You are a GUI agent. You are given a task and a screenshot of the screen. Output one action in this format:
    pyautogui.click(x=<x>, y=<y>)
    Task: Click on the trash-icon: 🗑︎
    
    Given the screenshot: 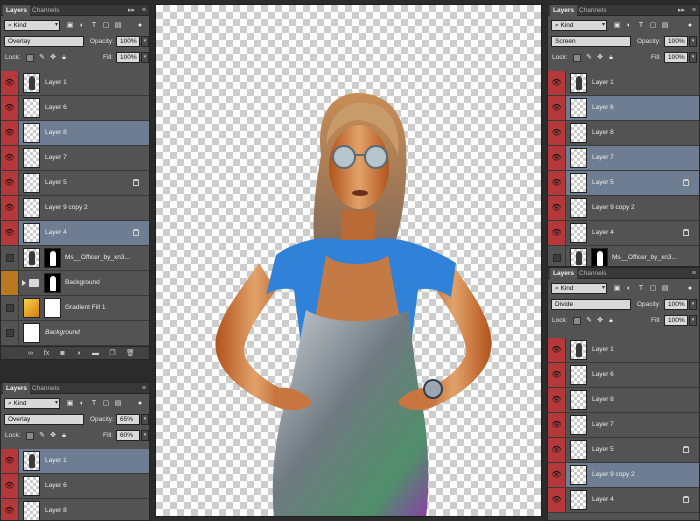 What is the action you would take?
    pyautogui.click(x=130, y=353)
    